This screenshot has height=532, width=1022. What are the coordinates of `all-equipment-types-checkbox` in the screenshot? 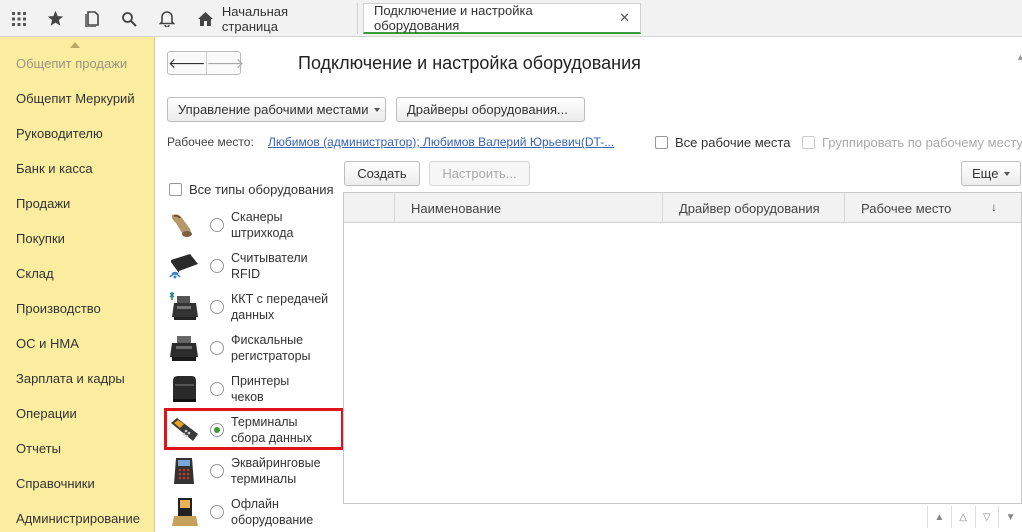 It's located at (175, 189).